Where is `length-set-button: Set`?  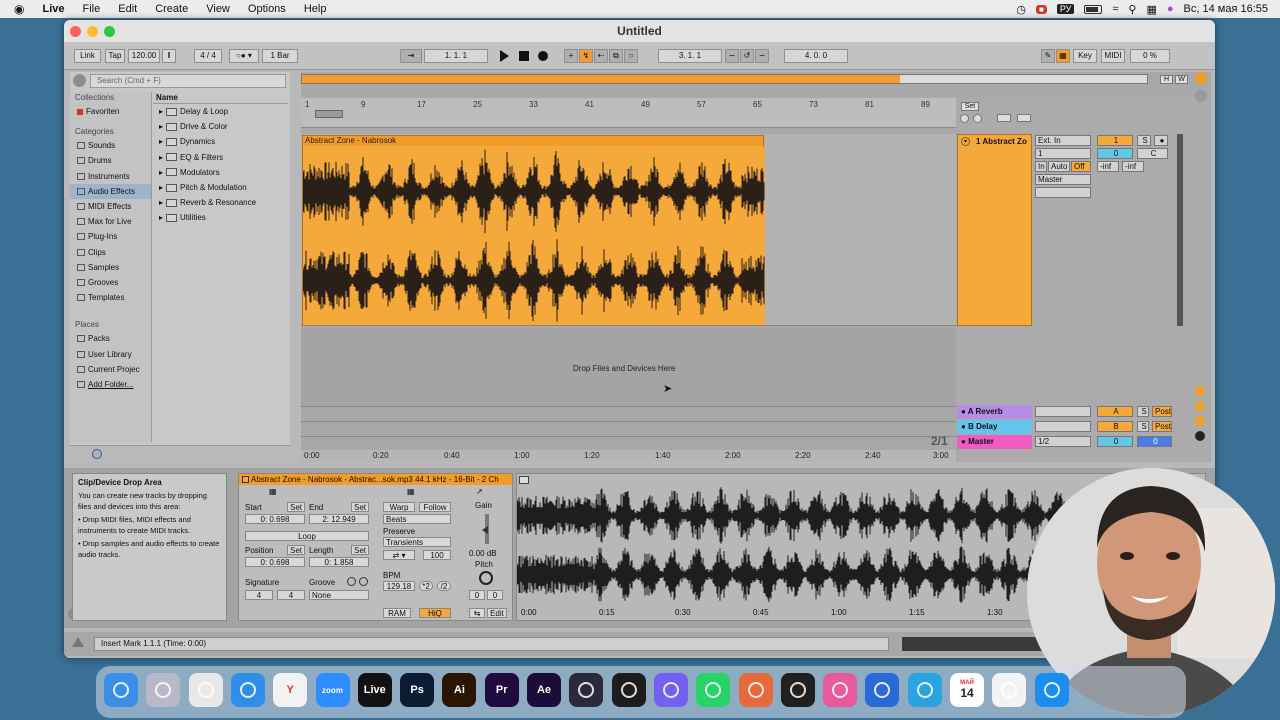 length-set-button: Set is located at coordinates (360, 550).